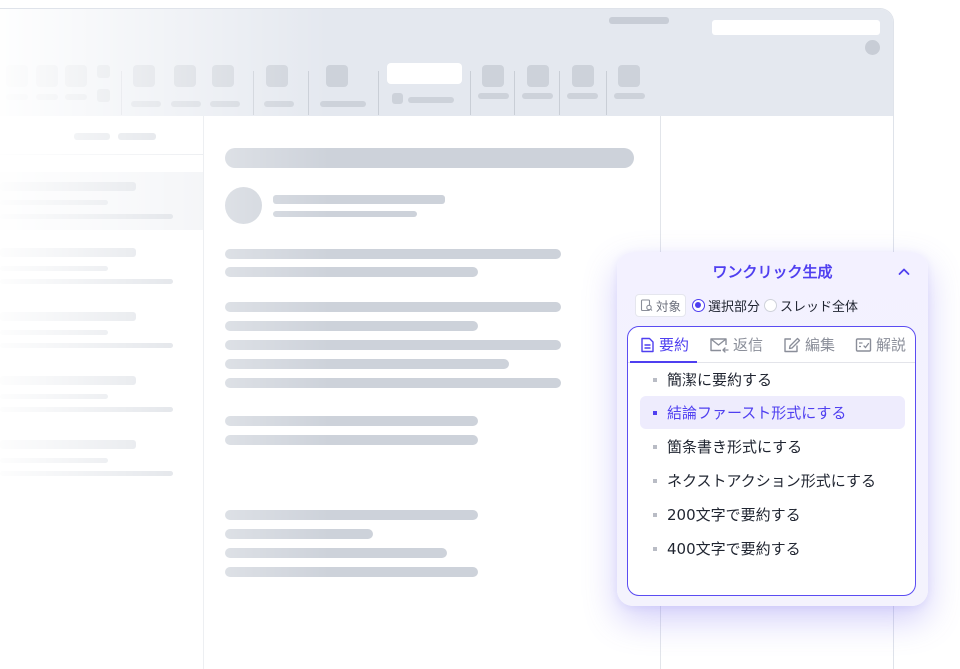 This screenshot has width=960, height=669. I want to click on target-label-chip: 対象, so click(661, 305).